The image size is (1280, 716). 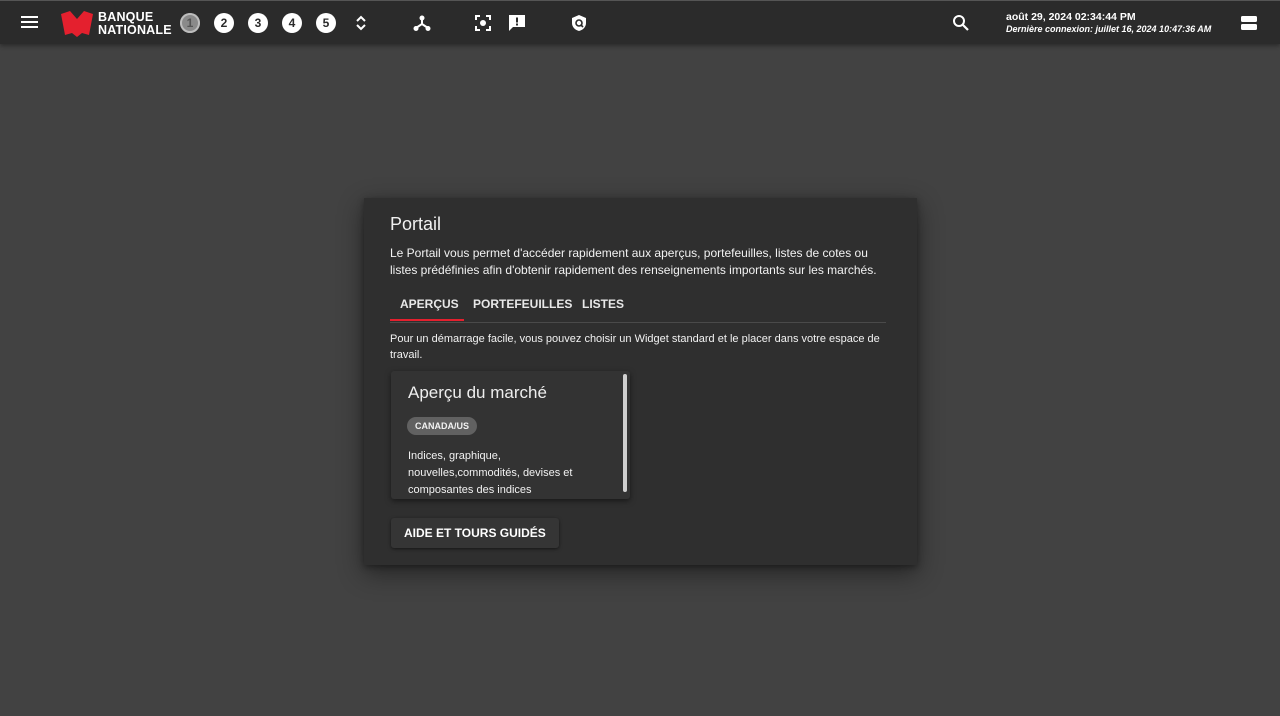 What do you see at coordinates (422, 23) in the screenshot?
I see `network-icon` at bounding box center [422, 23].